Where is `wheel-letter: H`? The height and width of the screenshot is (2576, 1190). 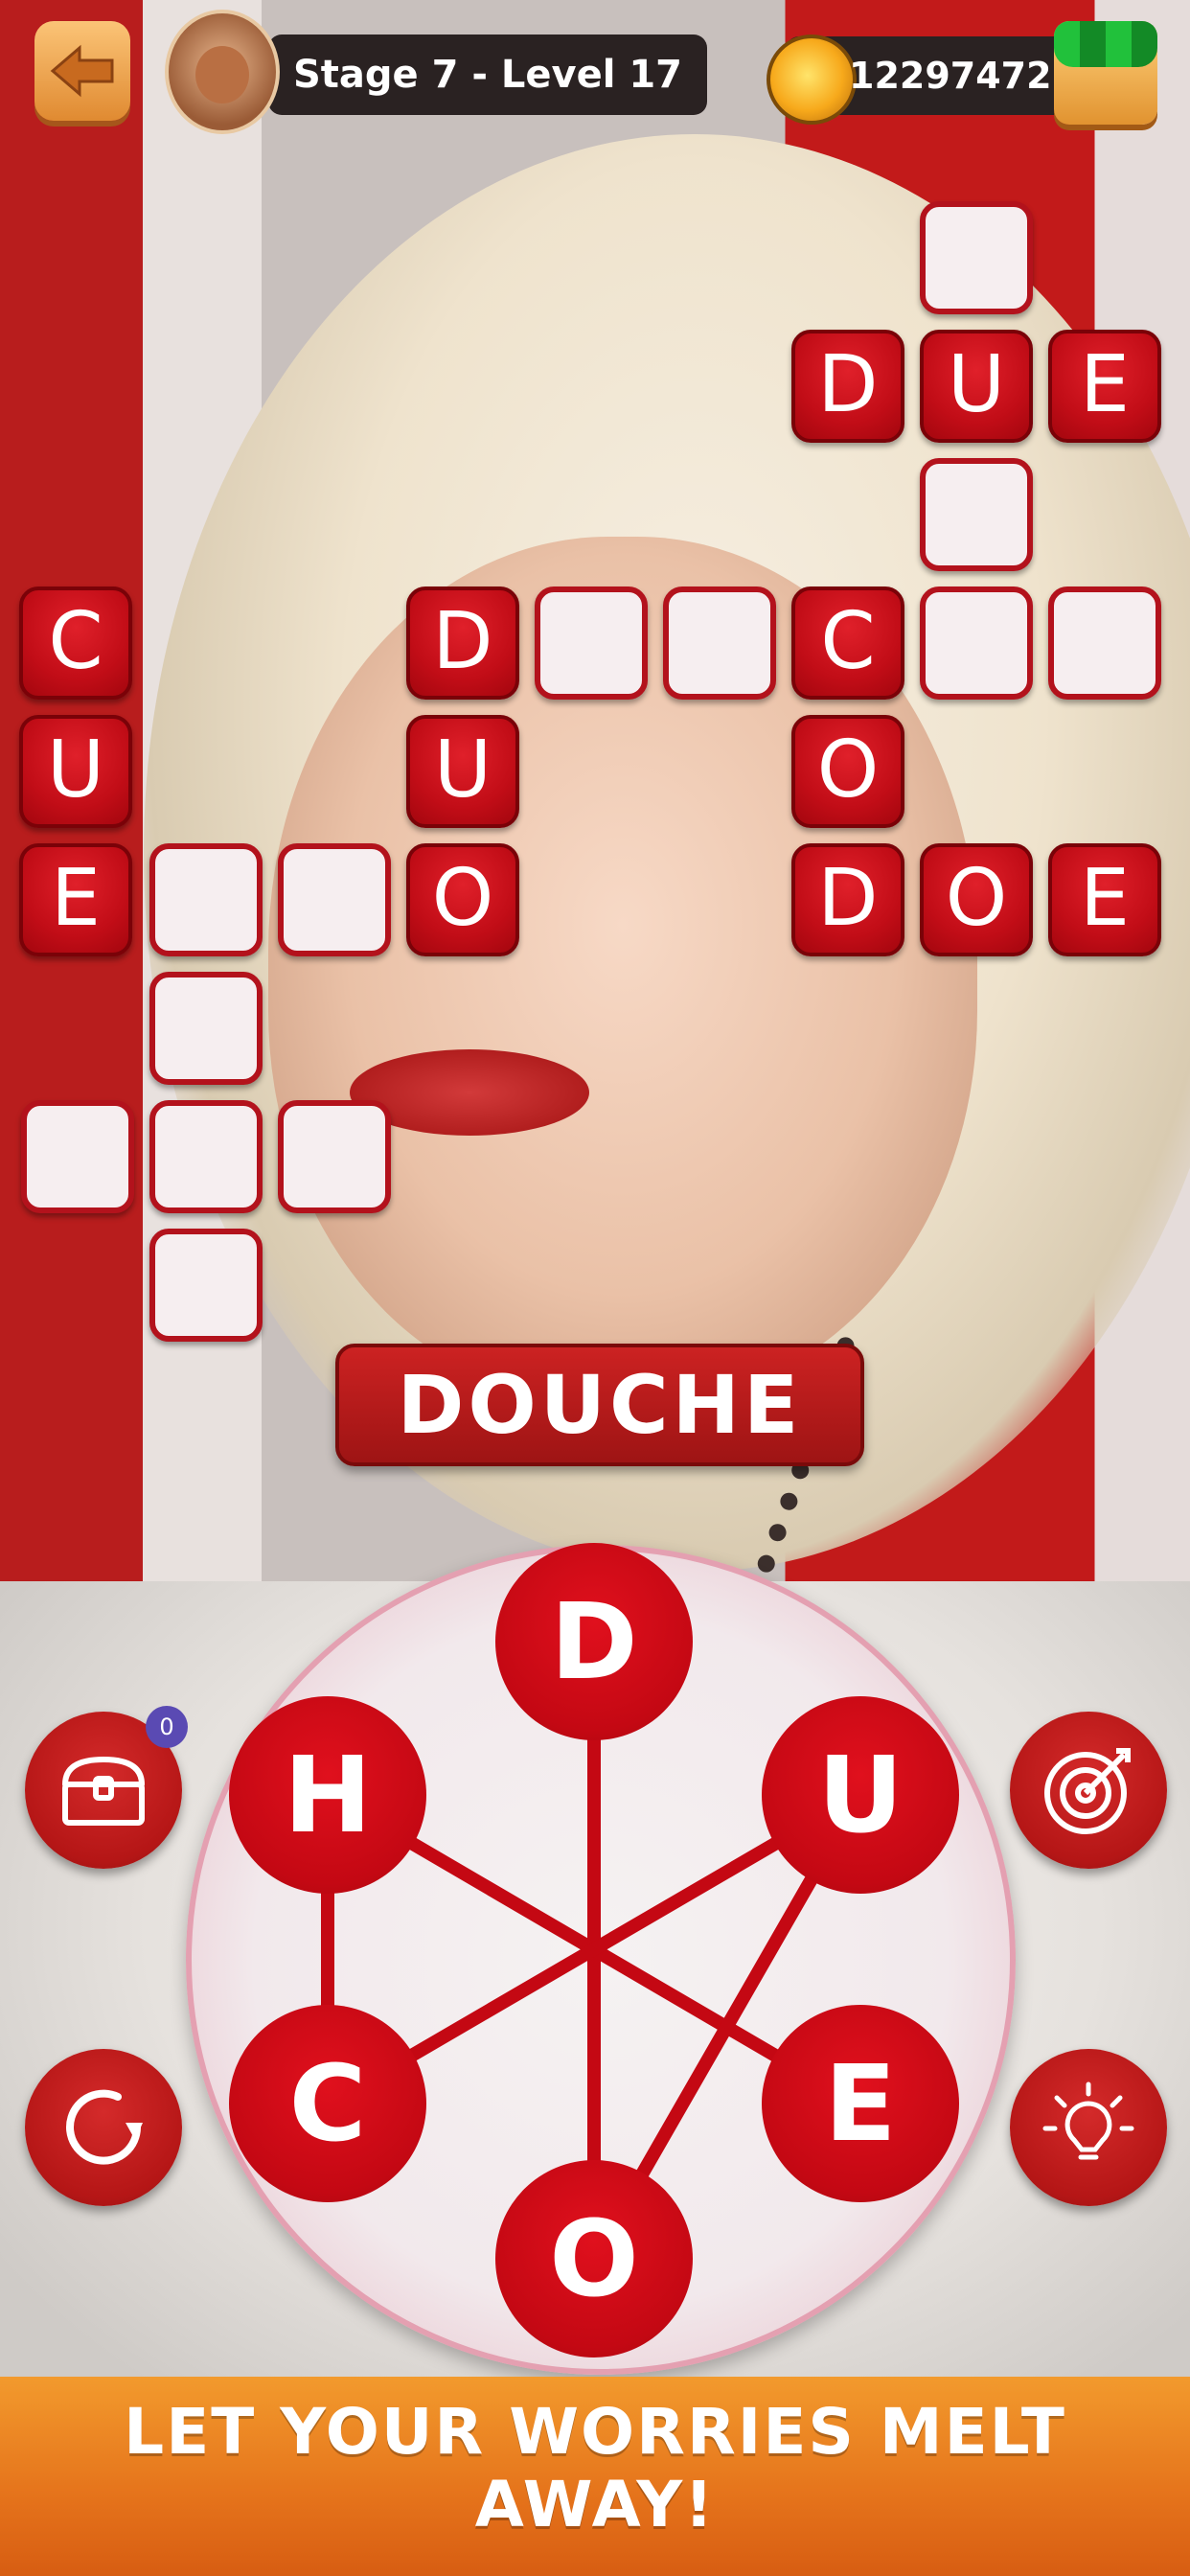
wheel-letter: H is located at coordinates (327, 1795).